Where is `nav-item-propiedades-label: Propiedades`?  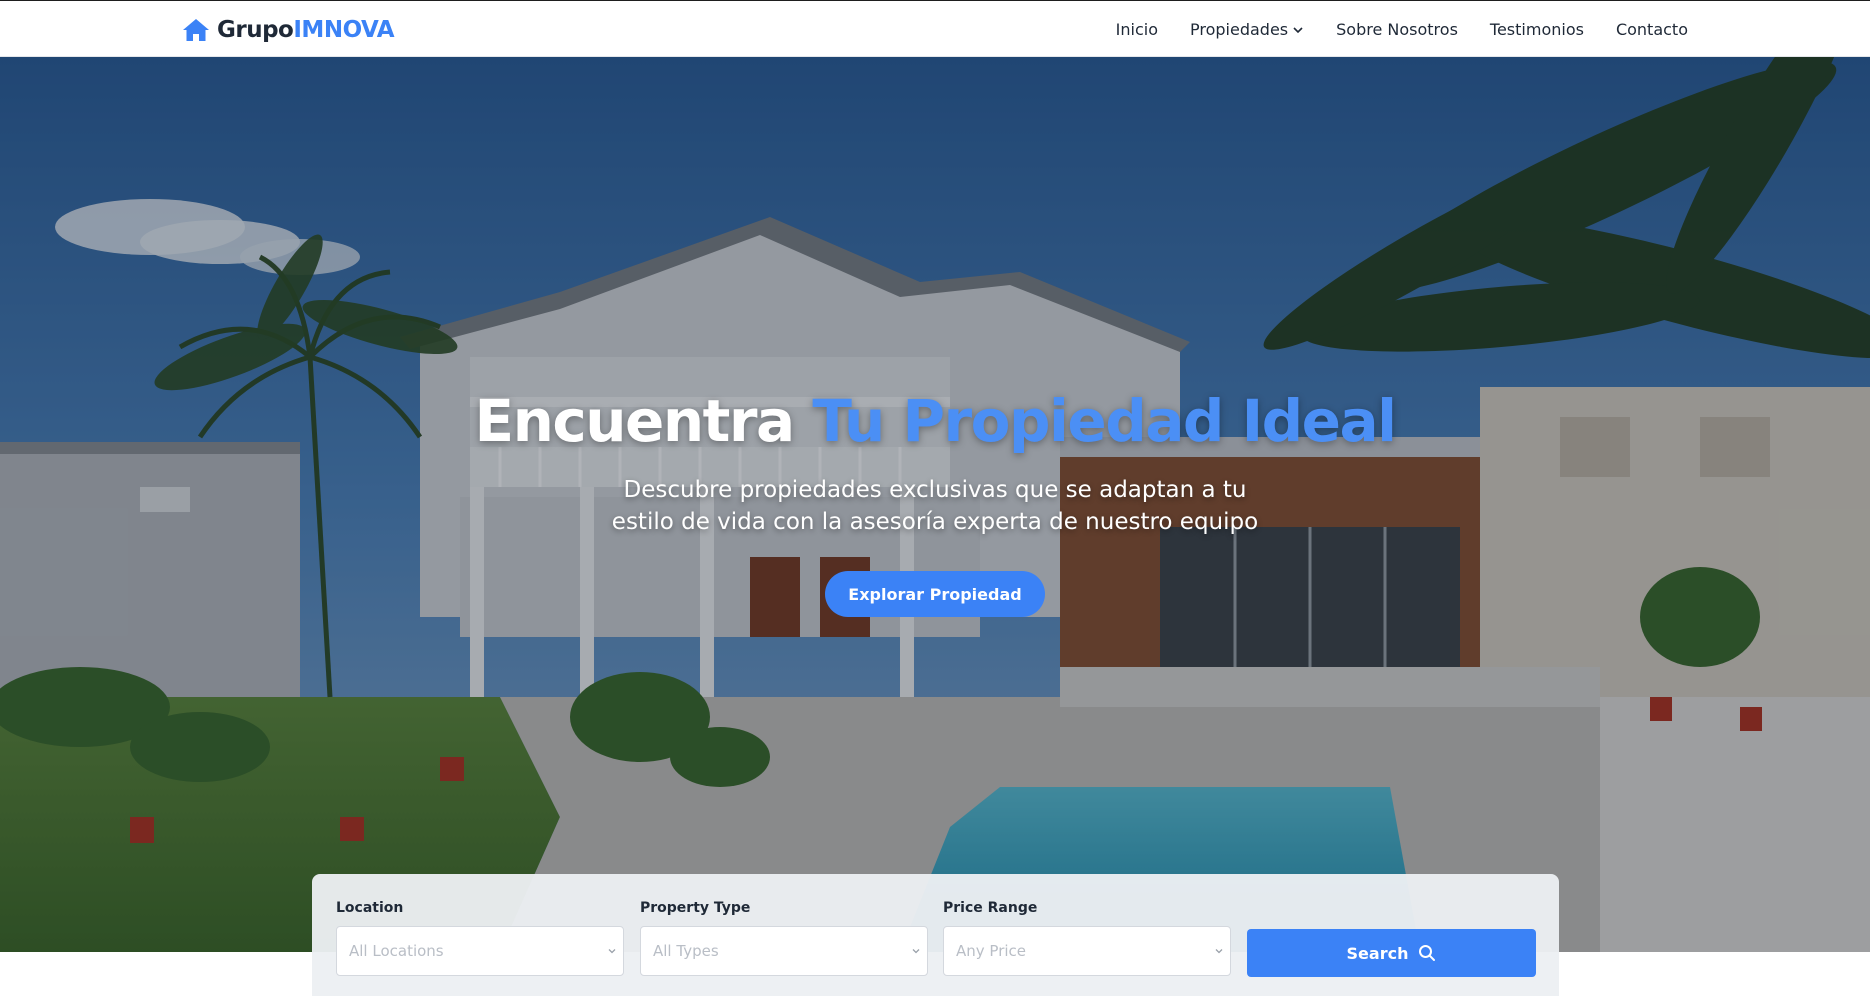 nav-item-propiedades-label: Propiedades is located at coordinates (1239, 29).